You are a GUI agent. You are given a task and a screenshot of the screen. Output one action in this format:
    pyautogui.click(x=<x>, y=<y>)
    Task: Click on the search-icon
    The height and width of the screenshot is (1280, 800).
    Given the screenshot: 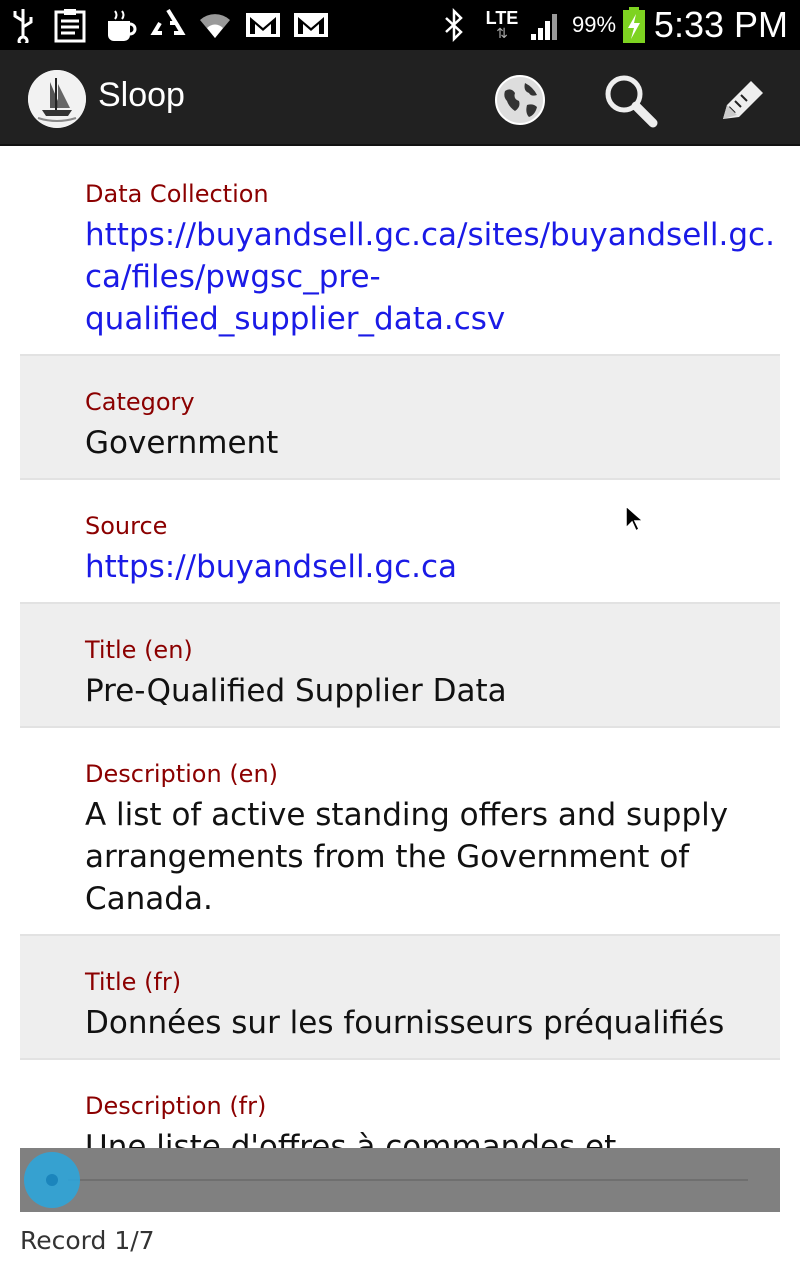 What is the action you would take?
    pyautogui.click(x=631, y=101)
    